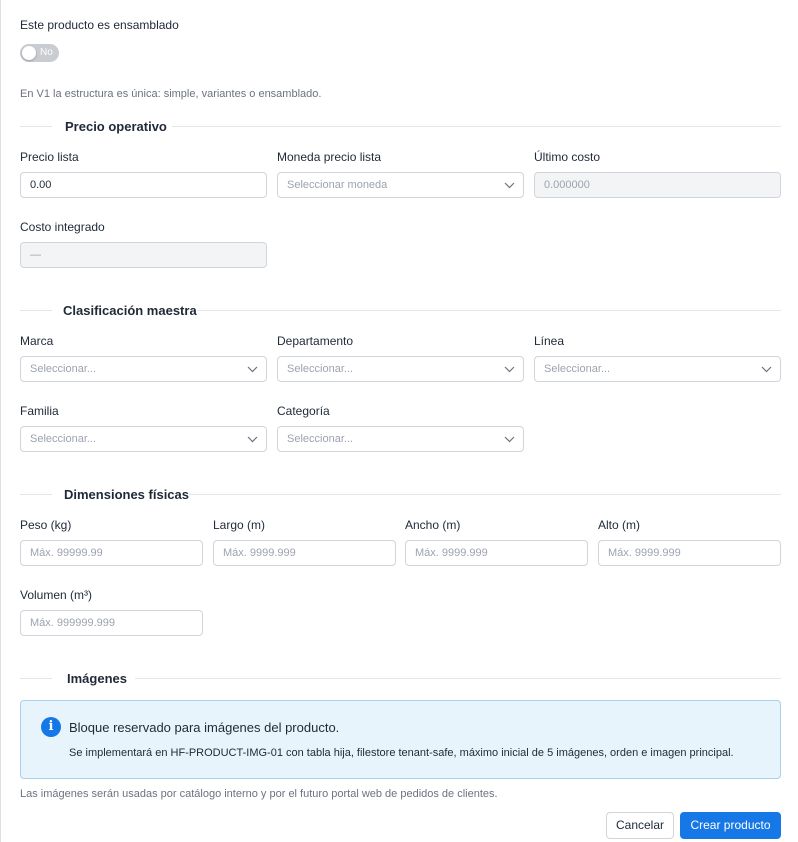 The width and height of the screenshot is (798, 842). I want to click on last-cost-label: Último costo, so click(567, 157).